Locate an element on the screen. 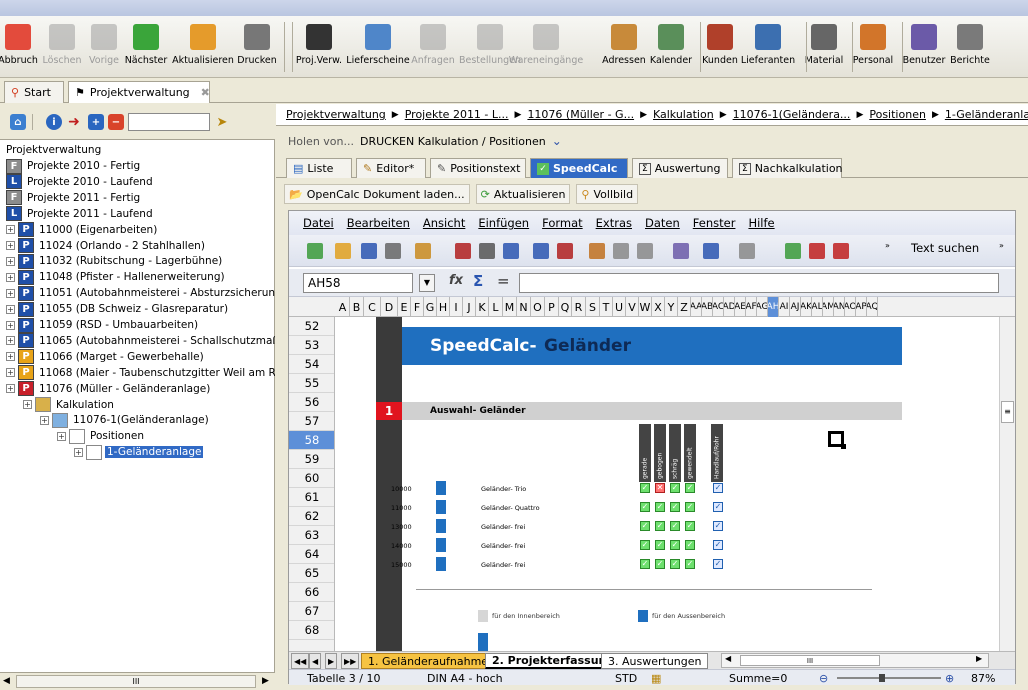 This screenshot has width=1028, height=690. zoom-slider-knob is located at coordinates (881, 678).